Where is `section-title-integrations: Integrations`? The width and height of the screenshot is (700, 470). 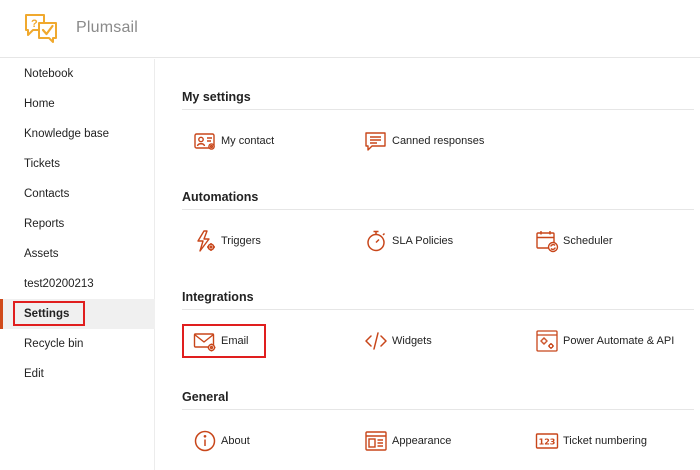
section-title-integrations: Integrations is located at coordinates (218, 297).